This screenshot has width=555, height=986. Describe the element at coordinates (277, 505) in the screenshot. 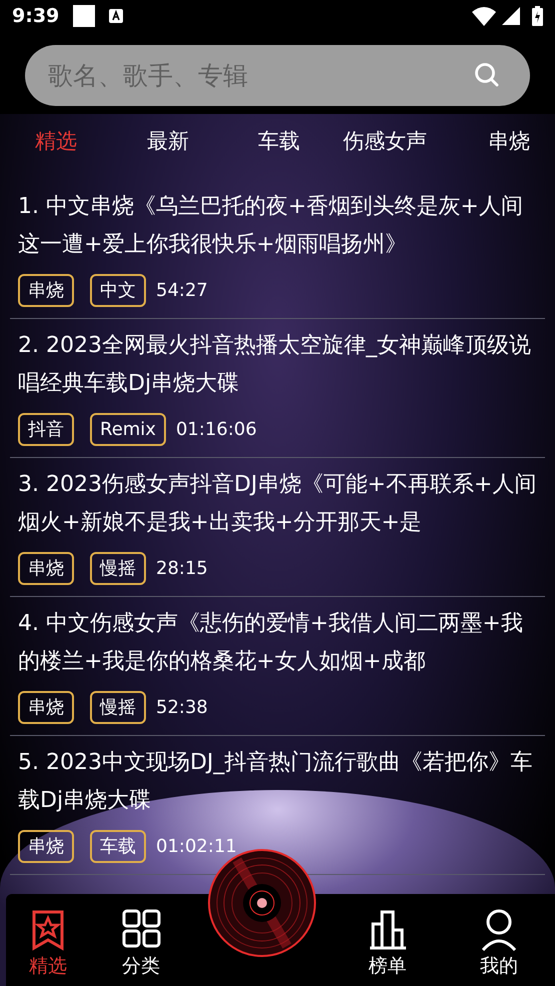

I see `song-title: 3. 2023伤感女声抖音DJ串烧《可能+不再联系+人间烟火+新娘不是我+出卖我+分开那天+是` at that location.